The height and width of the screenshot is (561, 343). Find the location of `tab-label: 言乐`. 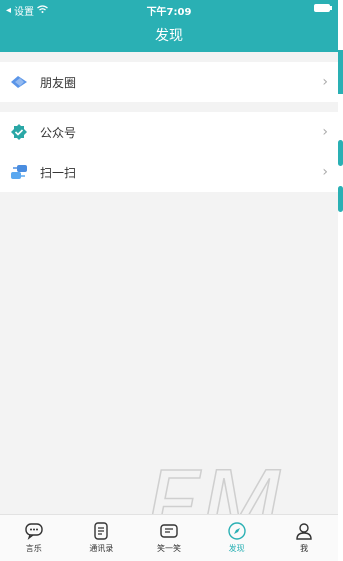

tab-label: 言乐 is located at coordinates (33, 548).